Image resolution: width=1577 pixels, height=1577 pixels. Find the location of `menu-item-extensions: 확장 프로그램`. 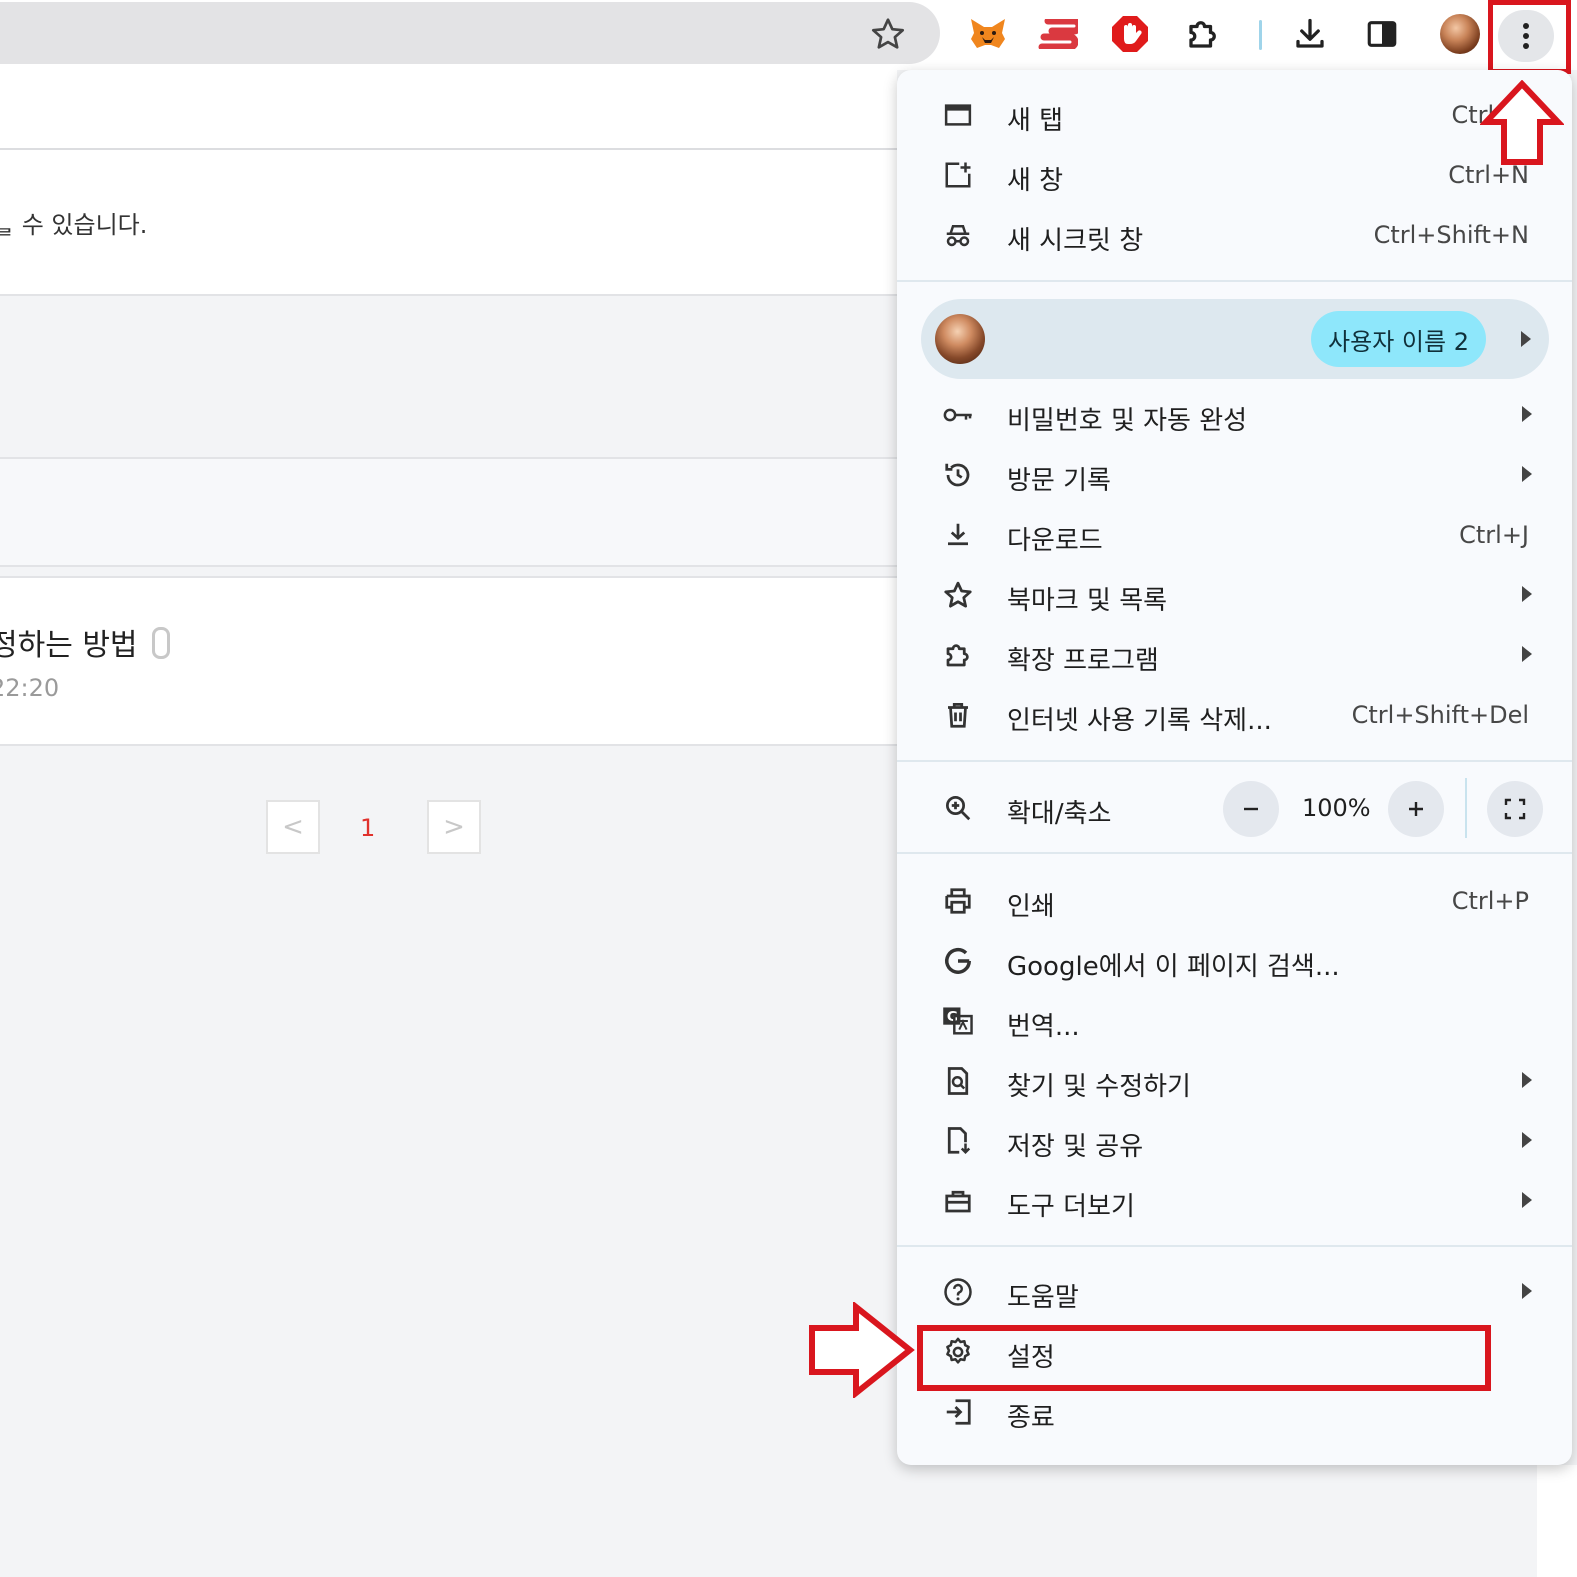

menu-item-extensions: 확장 프로그램 is located at coordinates (1234, 656).